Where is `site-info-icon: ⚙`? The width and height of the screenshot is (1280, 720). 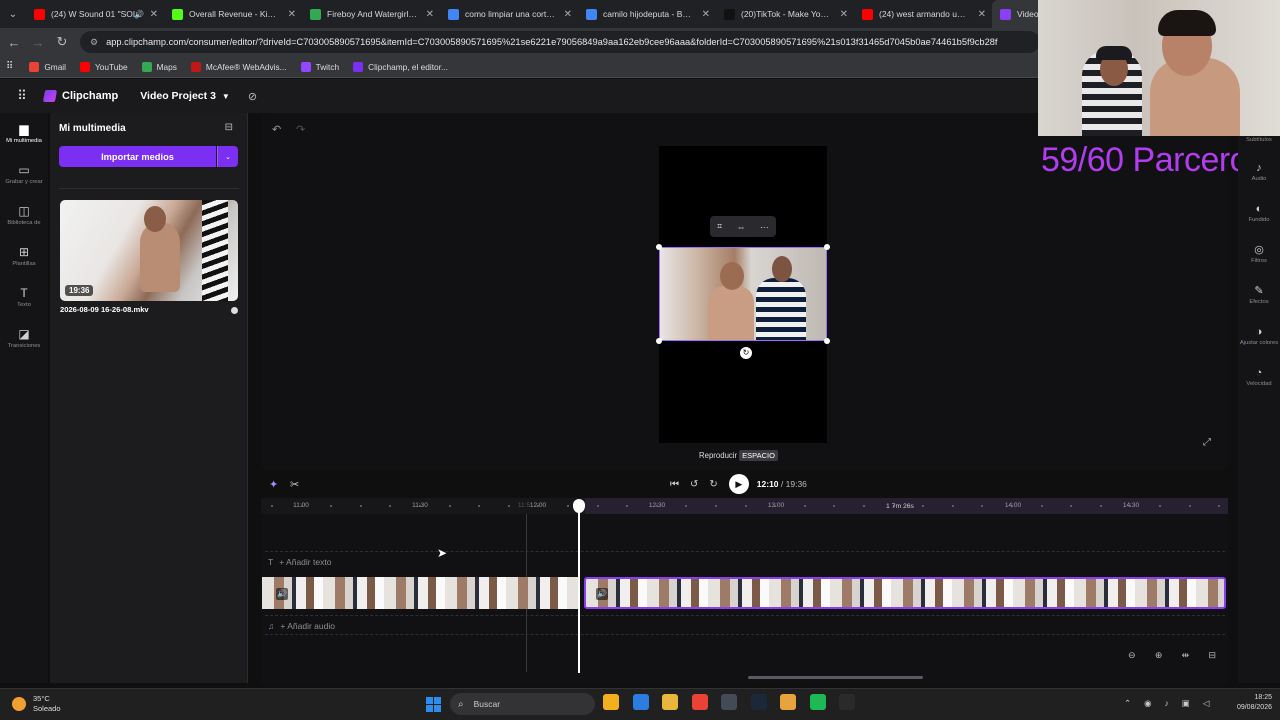 site-info-icon: ⚙ is located at coordinates (94, 42).